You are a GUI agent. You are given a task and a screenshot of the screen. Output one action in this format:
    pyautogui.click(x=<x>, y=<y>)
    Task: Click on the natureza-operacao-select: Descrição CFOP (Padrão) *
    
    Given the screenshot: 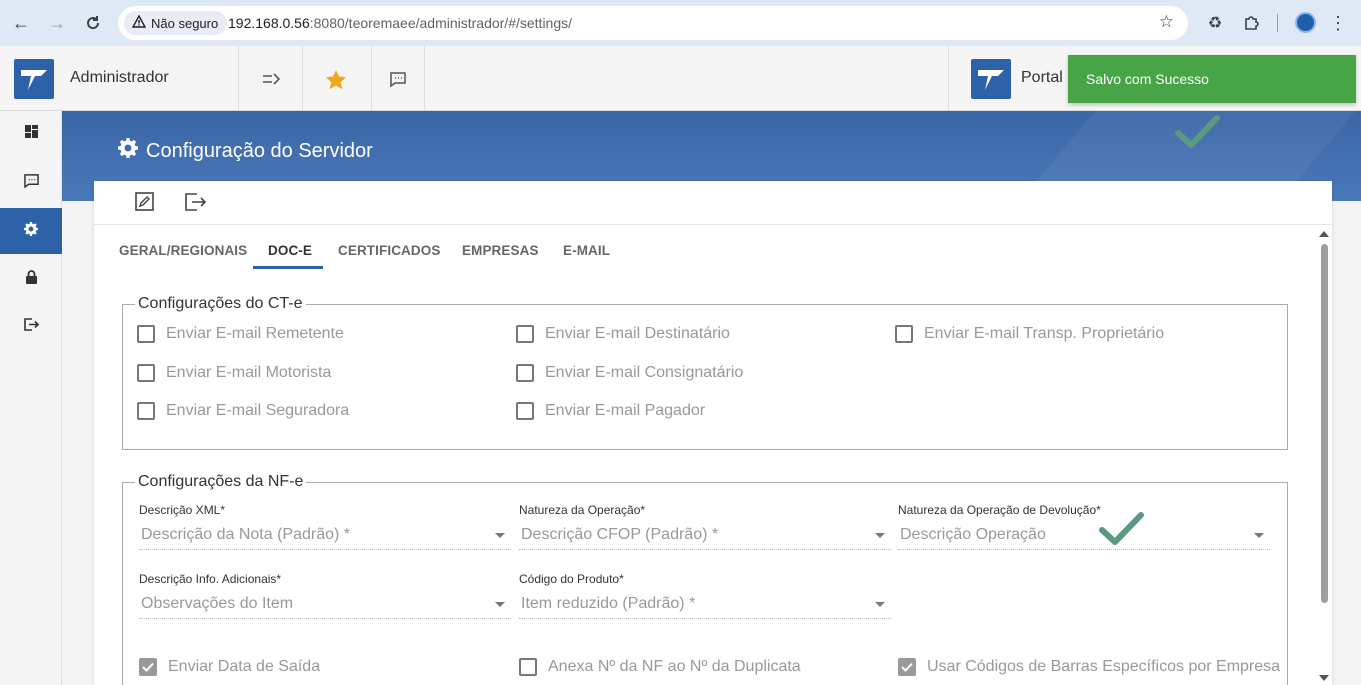 What is the action you would take?
    pyautogui.click(x=705, y=538)
    